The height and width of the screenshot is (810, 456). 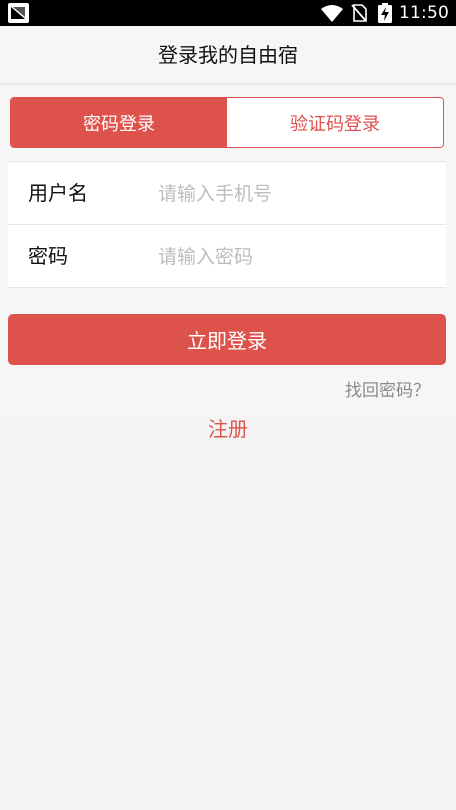 I want to click on username-label: 用户名, so click(x=58, y=193).